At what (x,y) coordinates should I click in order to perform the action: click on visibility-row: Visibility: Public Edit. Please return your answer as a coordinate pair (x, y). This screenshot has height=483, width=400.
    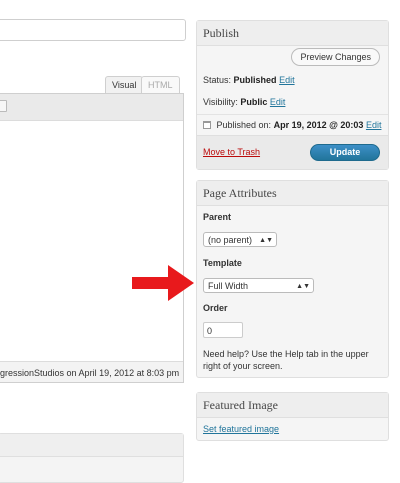
    Looking at the image, I should click on (244, 102).